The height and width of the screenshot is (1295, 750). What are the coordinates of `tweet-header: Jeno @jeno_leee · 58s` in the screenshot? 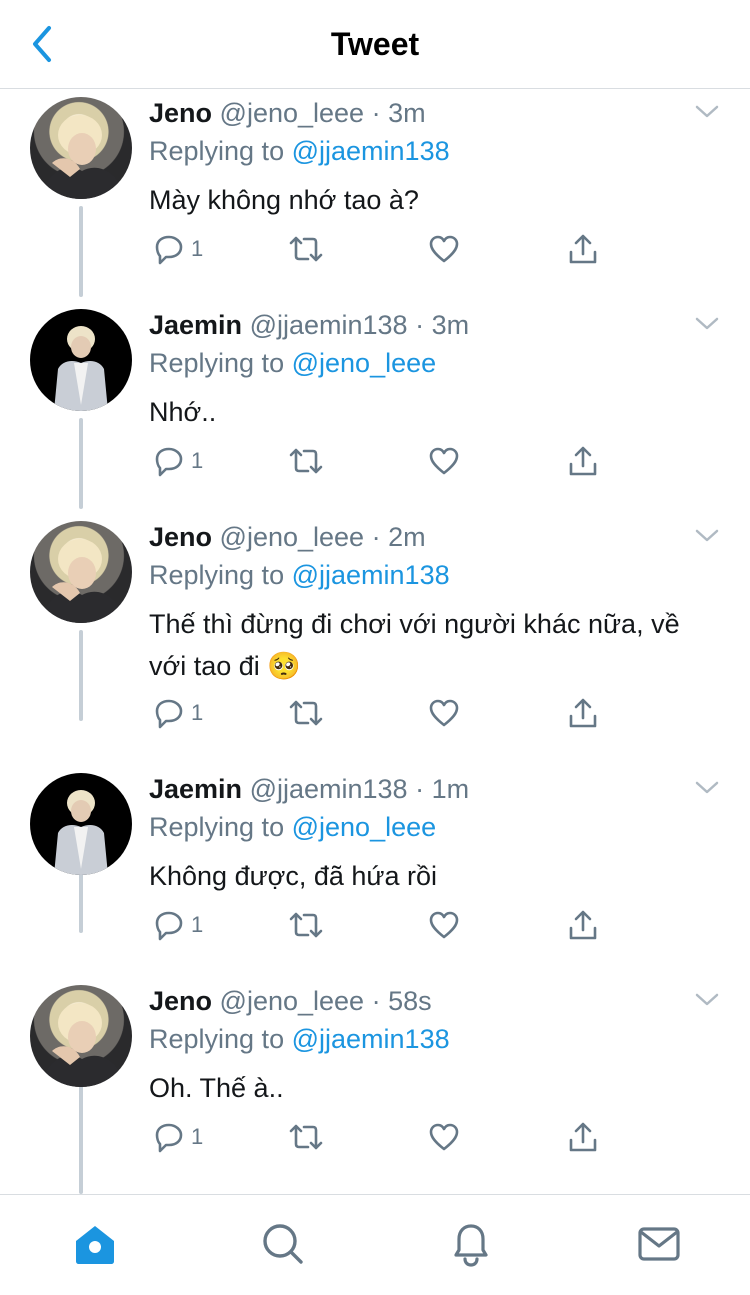 It's located at (290, 1001).